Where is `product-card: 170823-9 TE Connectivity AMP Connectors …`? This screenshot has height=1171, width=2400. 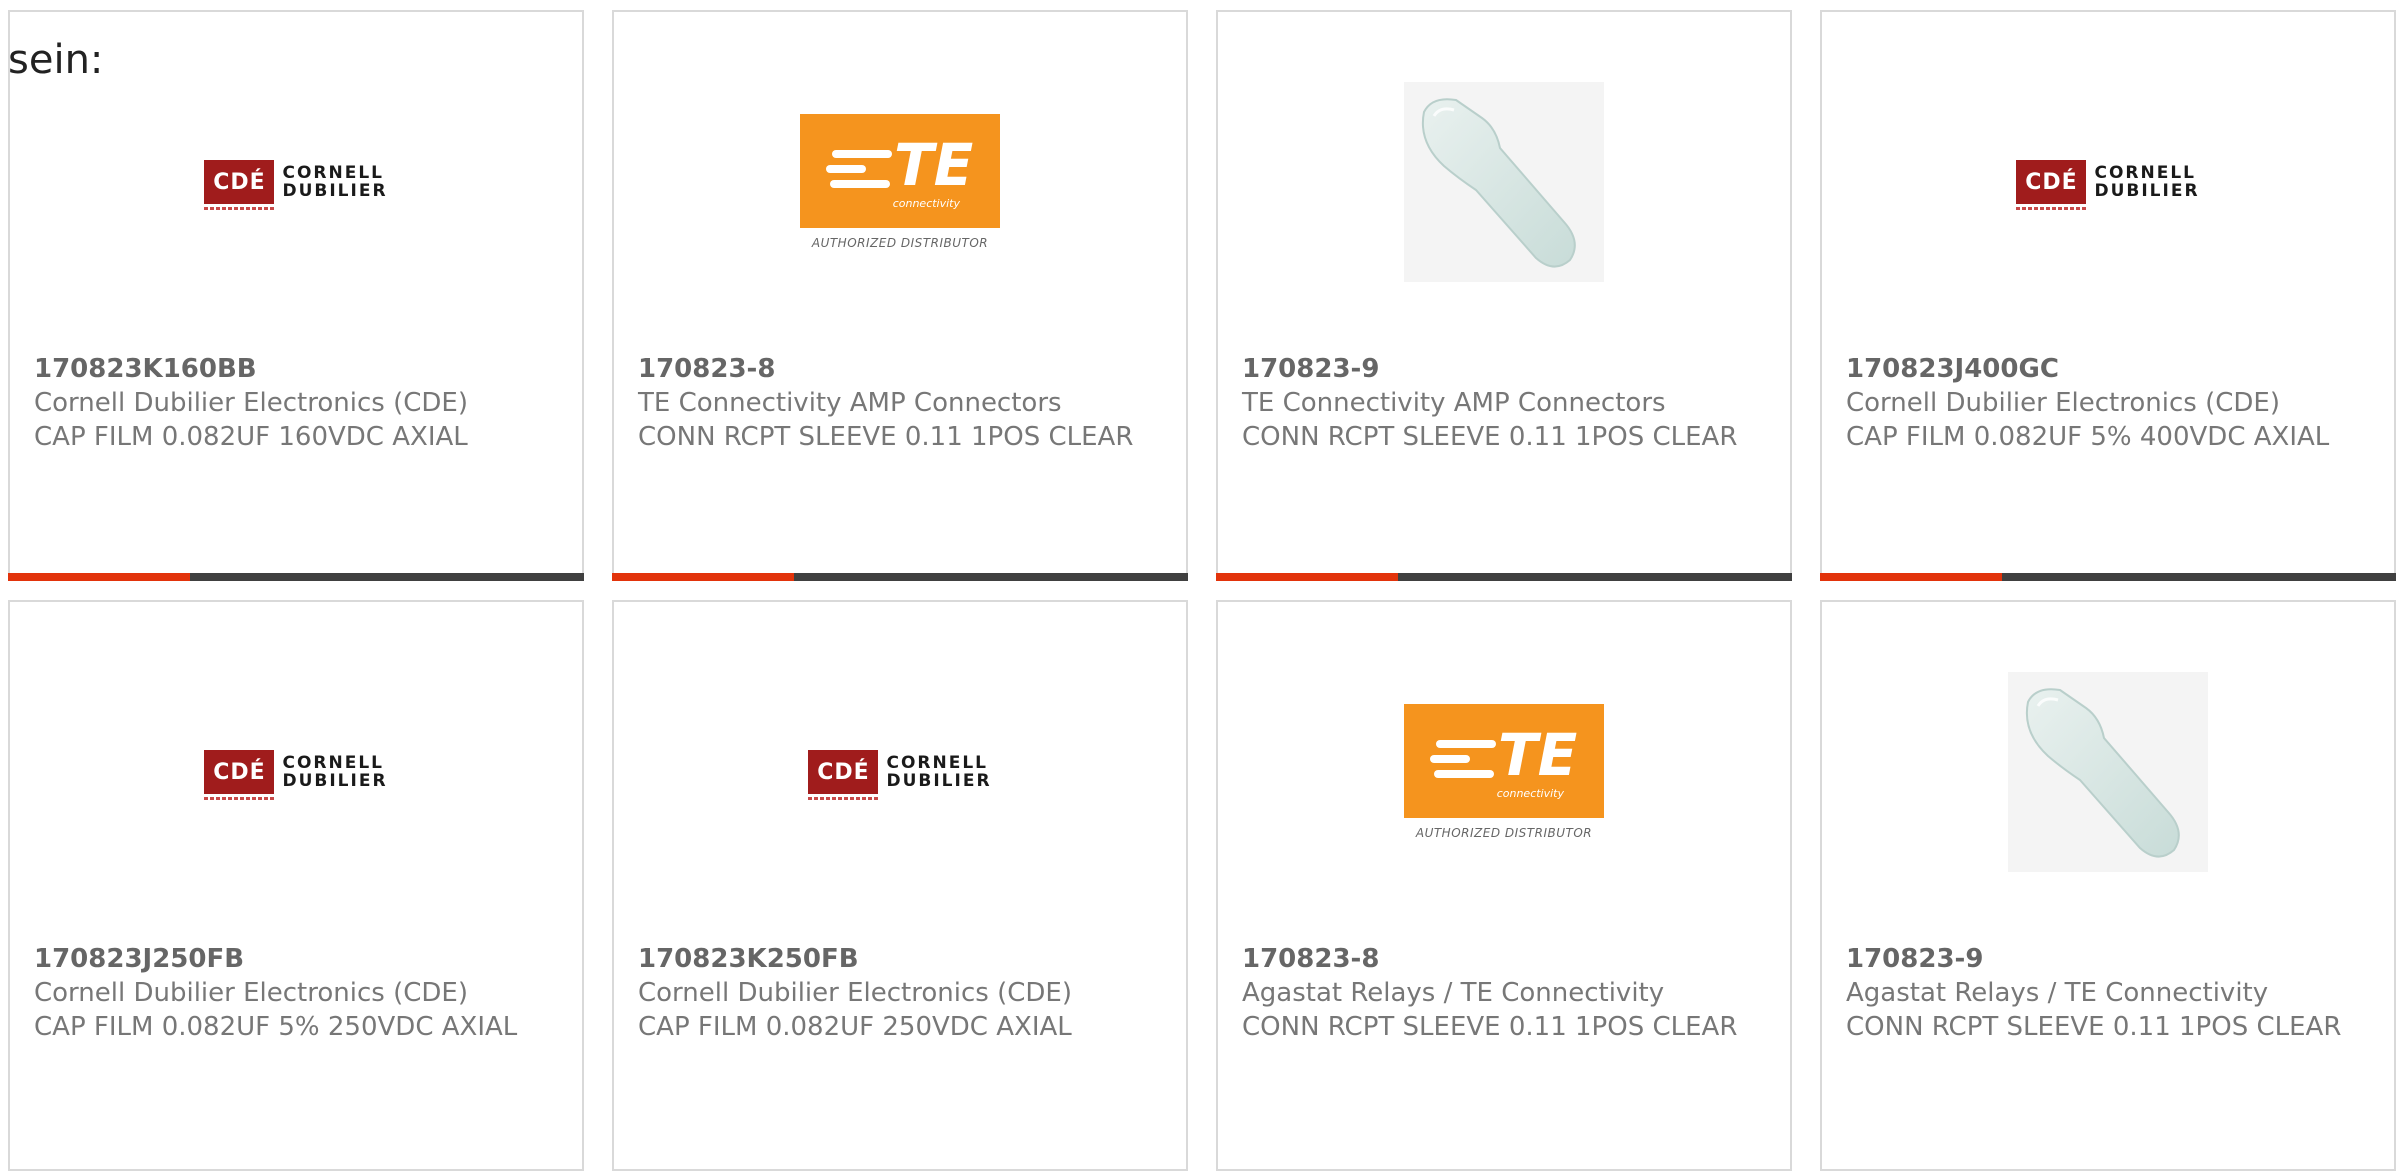 product-card: 170823-9 TE Connectivity AMP Connectors … is located at coordinates (1504, 295).